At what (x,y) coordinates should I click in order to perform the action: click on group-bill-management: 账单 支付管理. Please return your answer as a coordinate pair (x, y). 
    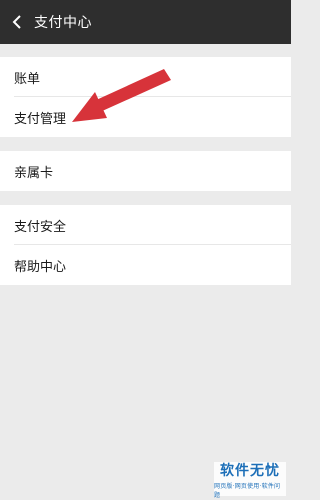
    Looking at the image, I should click on (145, 97).